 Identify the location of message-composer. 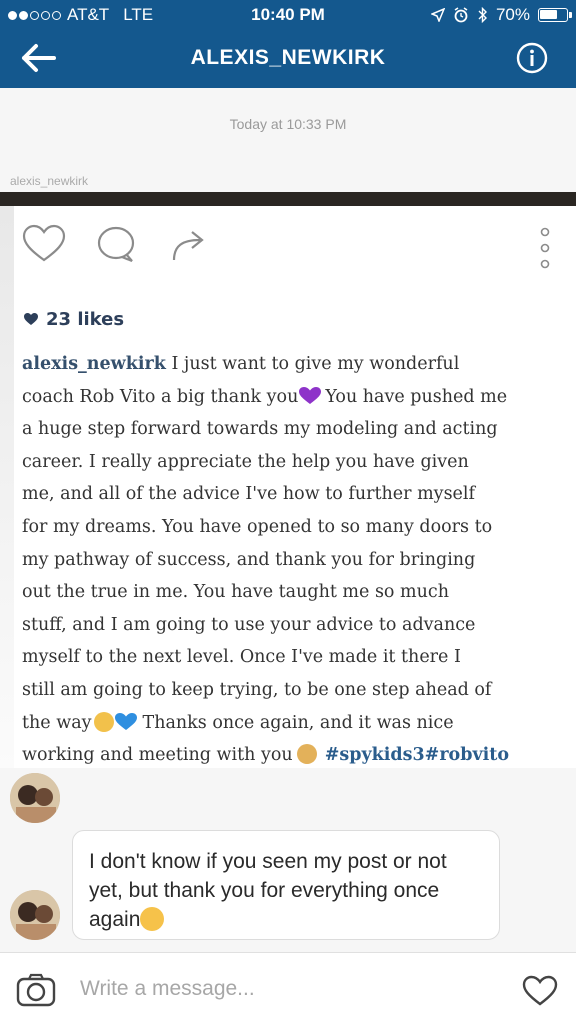
(288, 988).